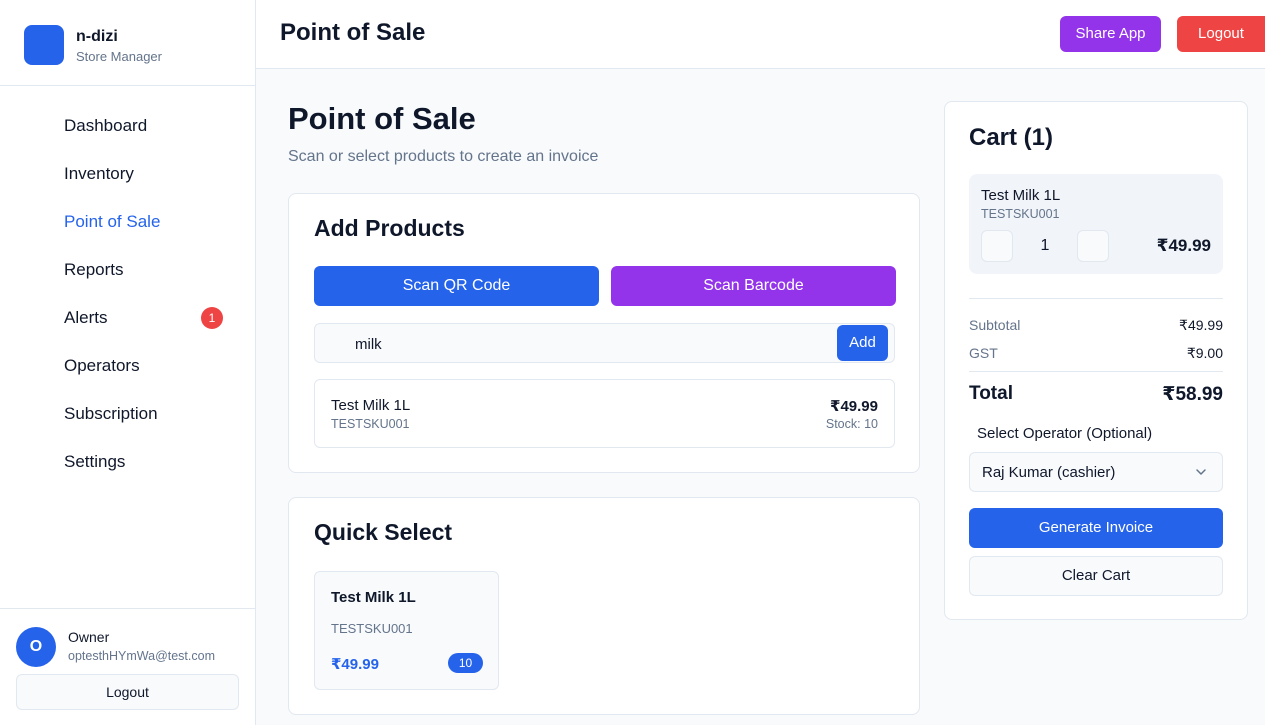  Describe the element at coordinates (465, 663) in the screenshot. I see `quick-item-stock-badge: 10` at that location.